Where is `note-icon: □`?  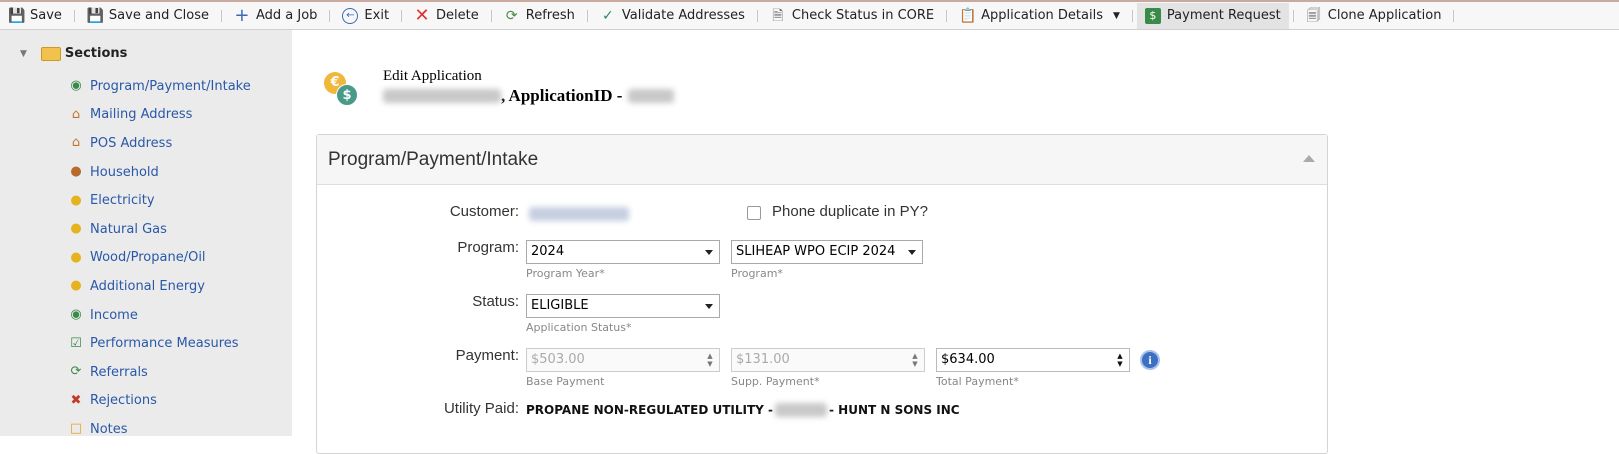
note-icon: □ is located at coordinates (76, 429).